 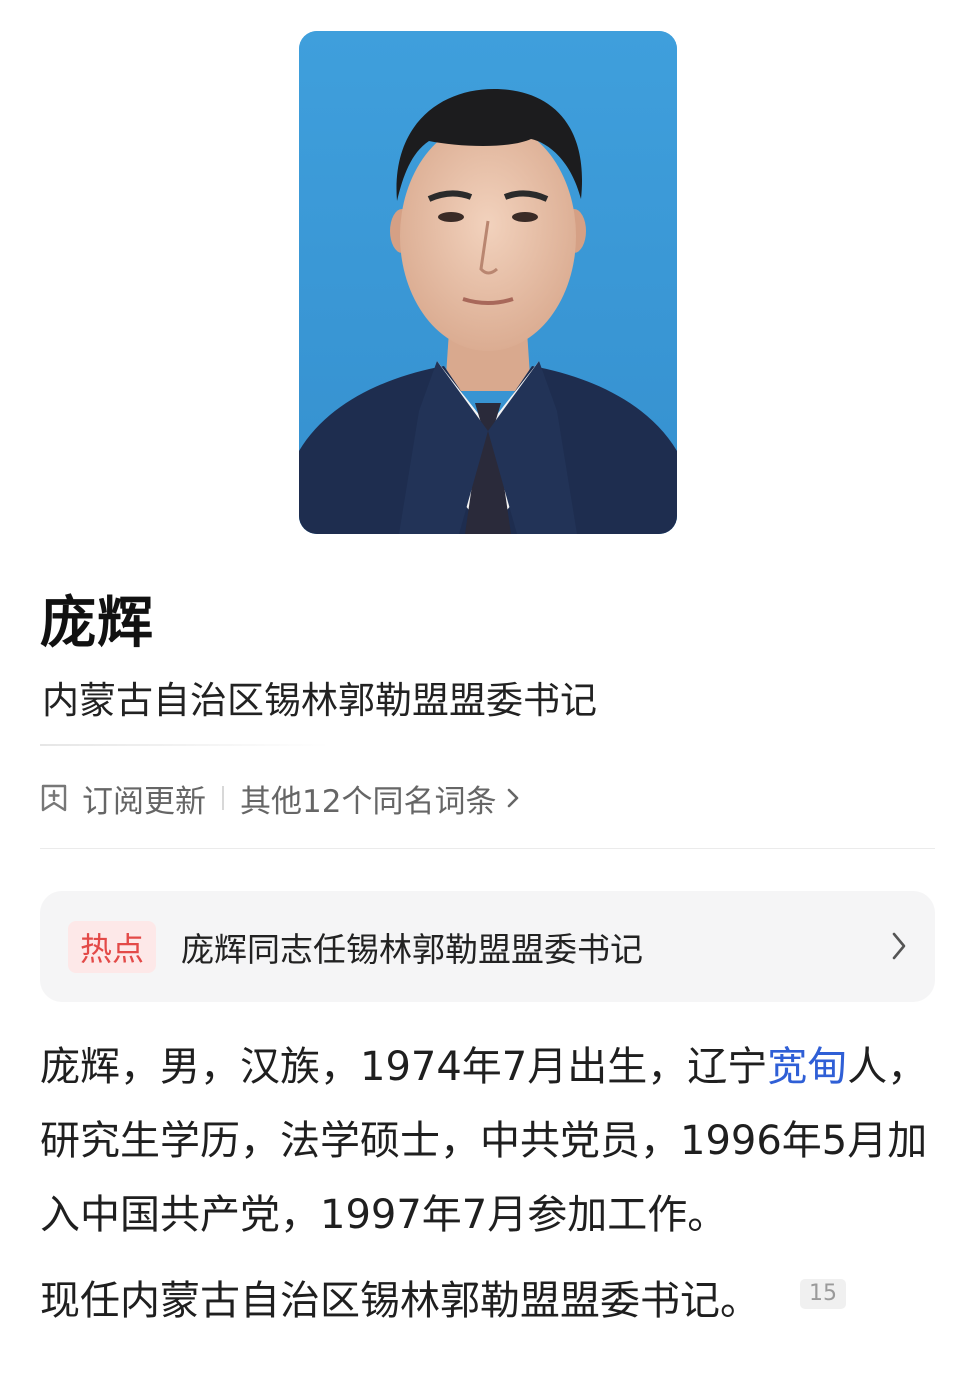 What do you see at coordinates (54, 798) in the screenshot?
I see `subscribe-icon` at bounding box center [54, 798].